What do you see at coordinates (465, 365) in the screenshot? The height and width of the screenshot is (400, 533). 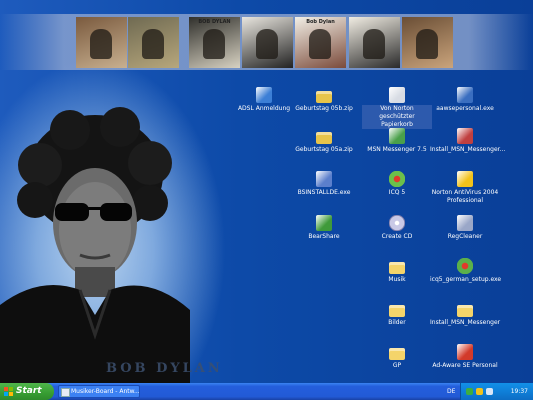 I see `desktop-icon-label: Ad-Aware SE Personal` at bounding box center [465, 365].